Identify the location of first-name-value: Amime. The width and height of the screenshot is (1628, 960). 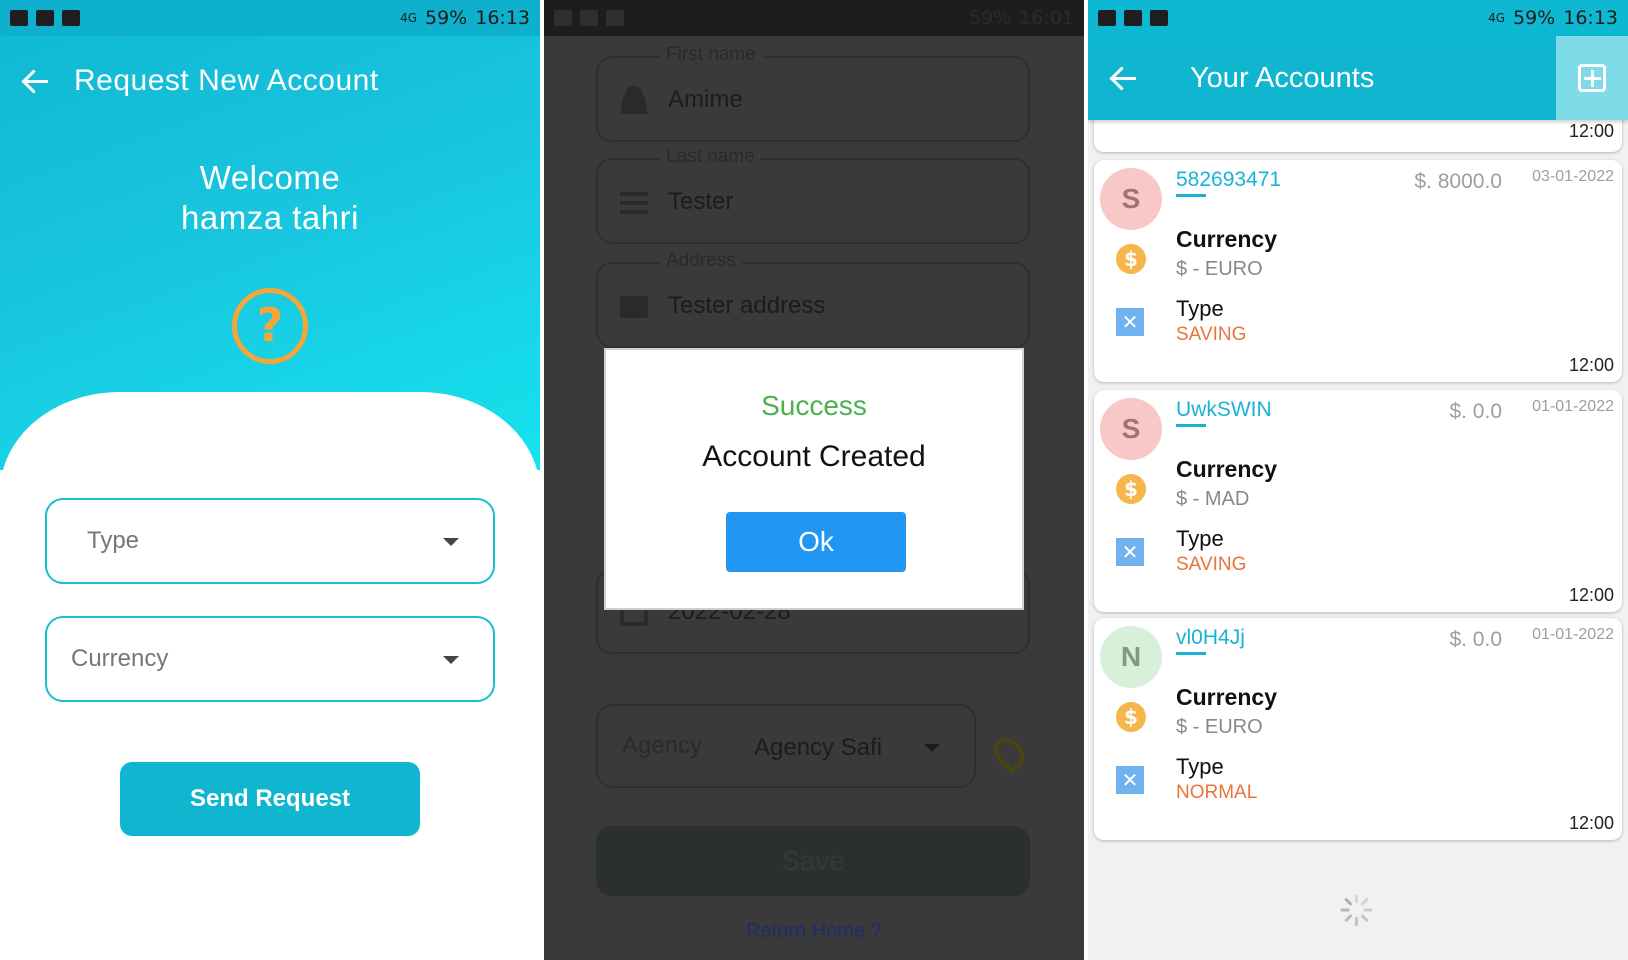
(705, 99).